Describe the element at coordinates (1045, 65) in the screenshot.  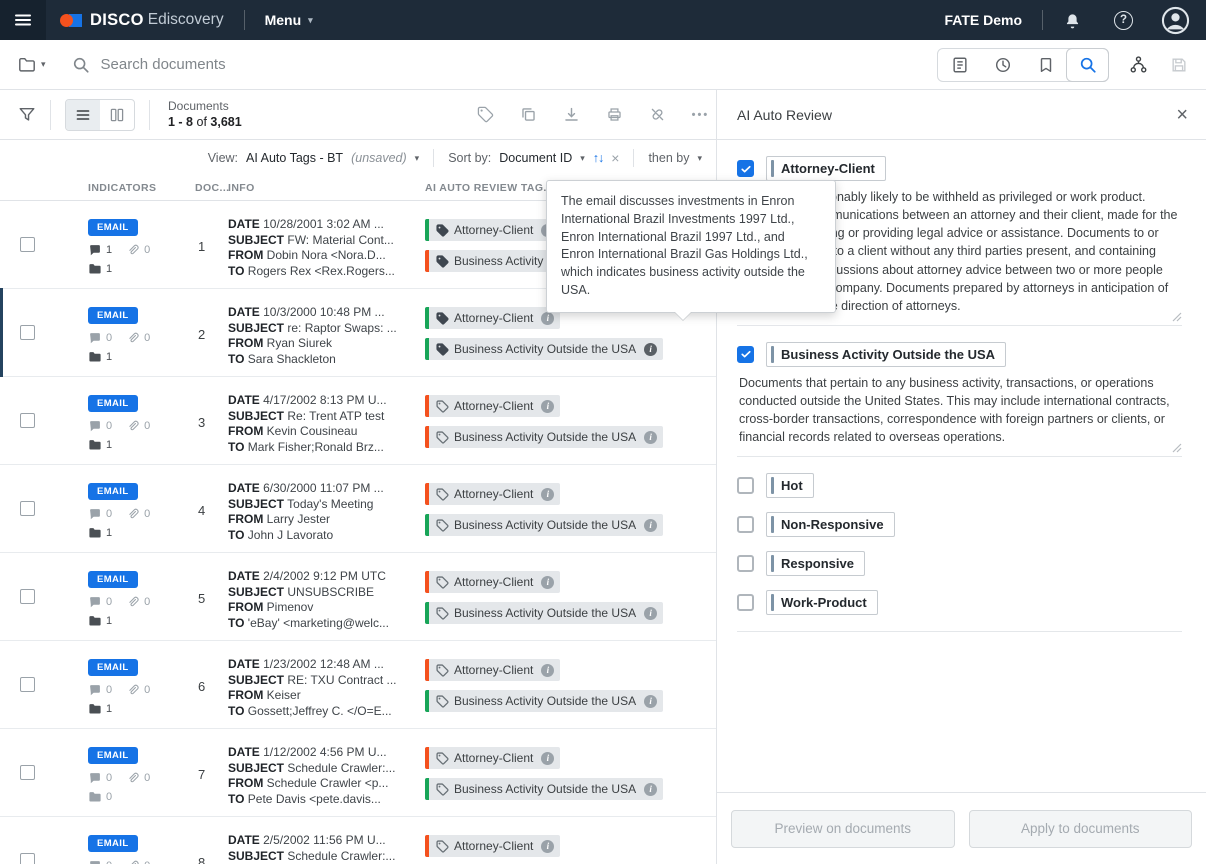
I see `saved-searches-button` at that location.